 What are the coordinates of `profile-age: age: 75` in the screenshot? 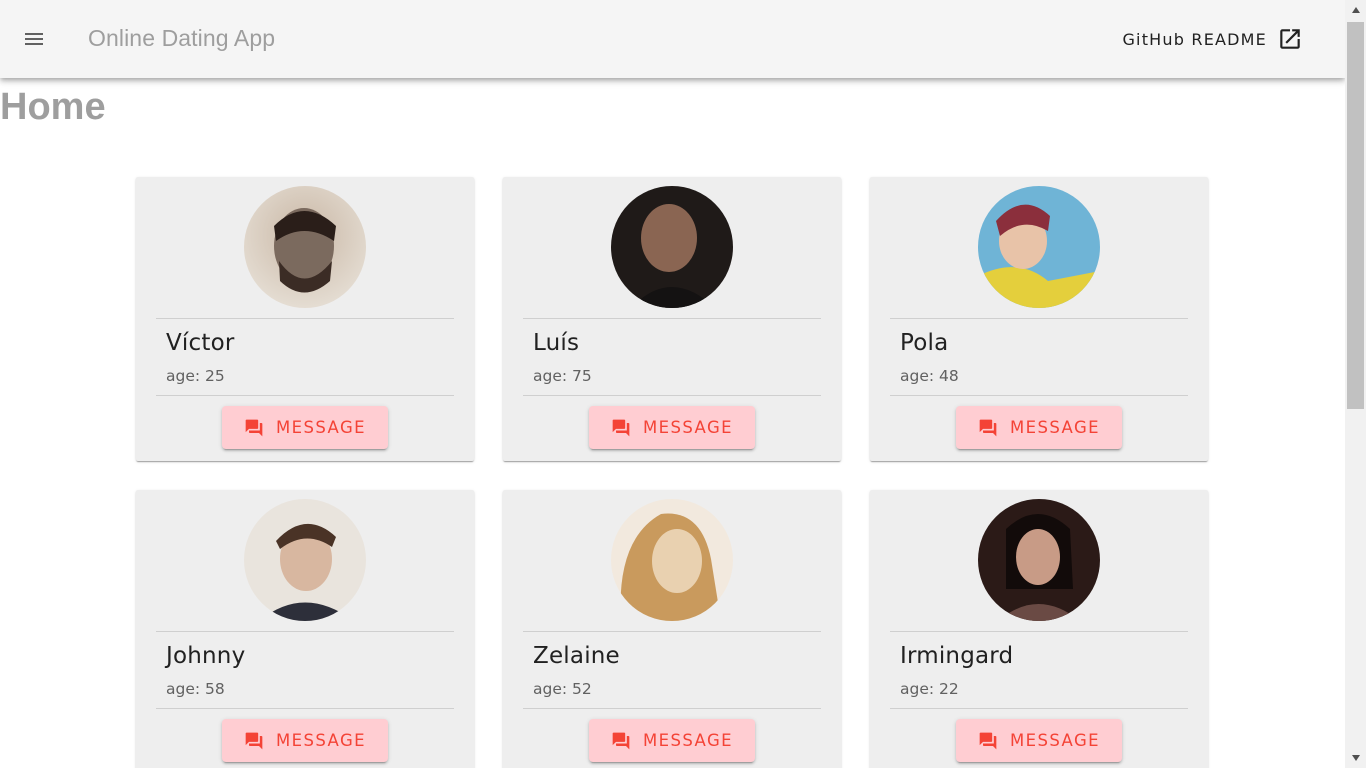 It's located at (562, 376).